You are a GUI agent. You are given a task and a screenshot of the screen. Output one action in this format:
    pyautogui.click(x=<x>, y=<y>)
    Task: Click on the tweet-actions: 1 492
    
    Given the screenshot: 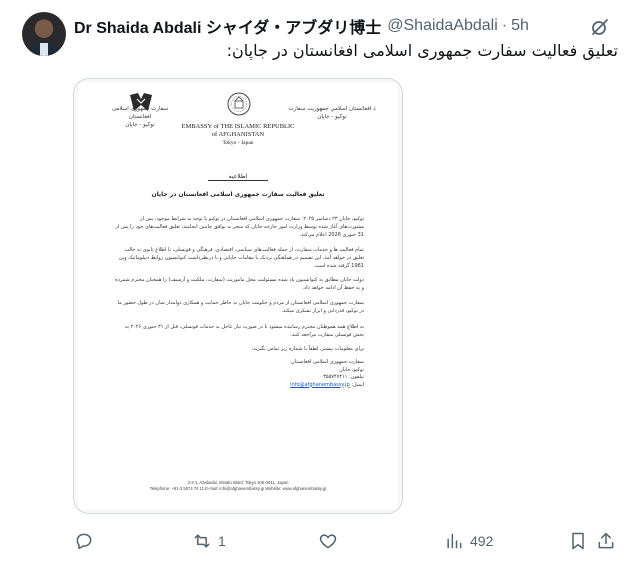 What is the action you would take?
    pyautogui.click(x=348, y=541)
    